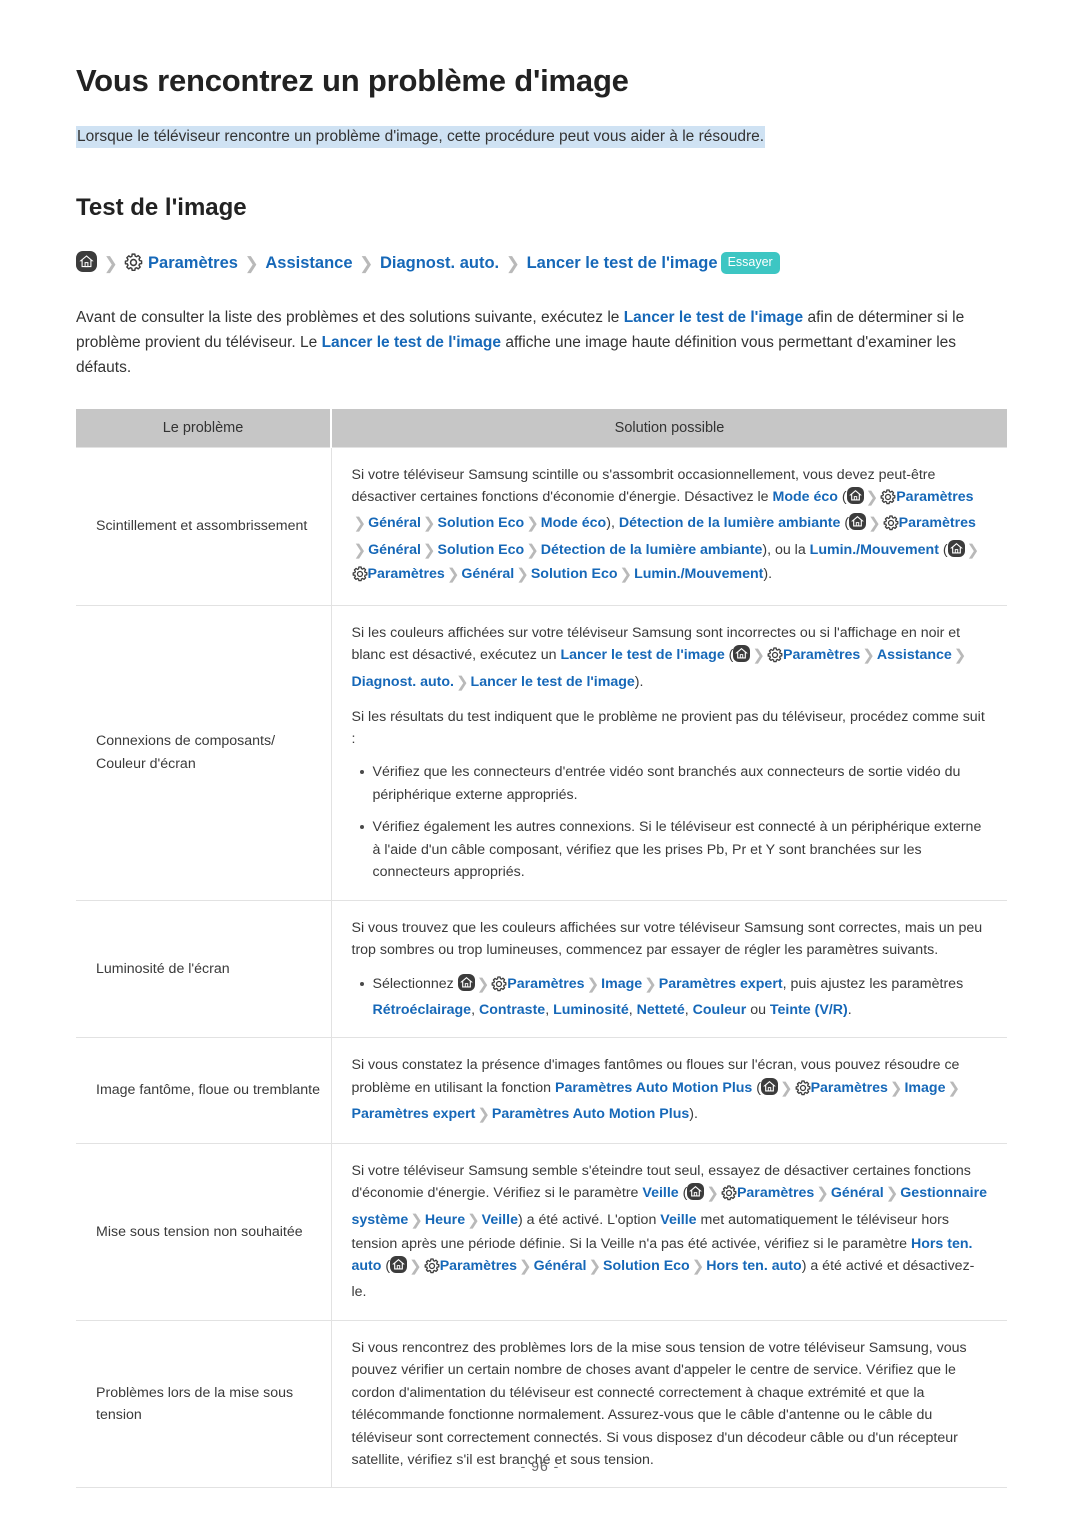 The image size is (1080, 1527). I want to click on setting-couleur: Couleur, so click(720, 1010).